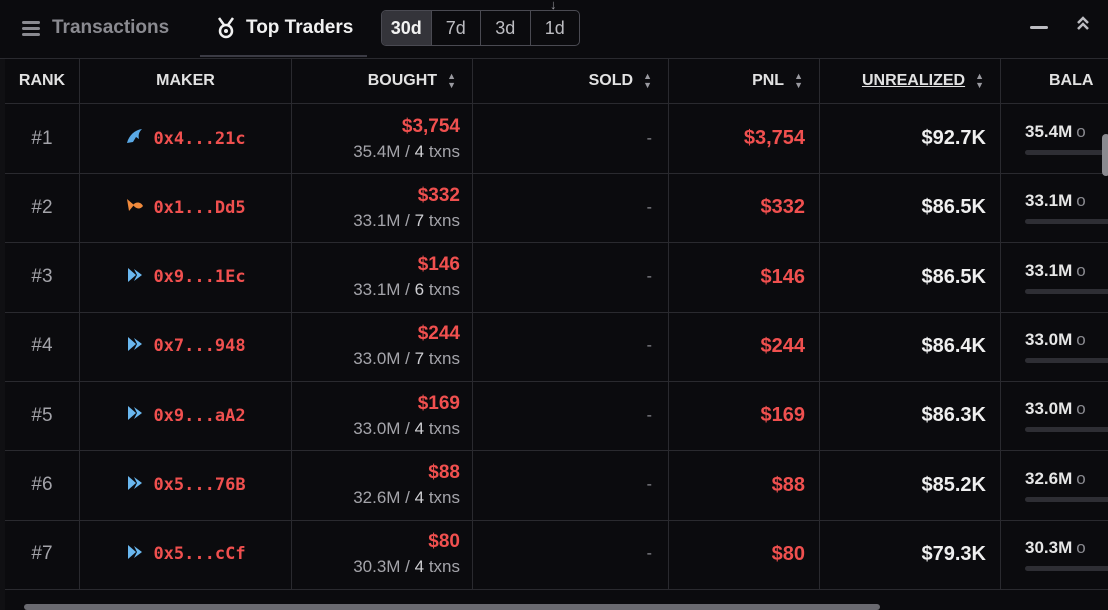 The width and height of the screenshot is (1108, 610). I want to click on pnl-value: $169, so click(783, 415).